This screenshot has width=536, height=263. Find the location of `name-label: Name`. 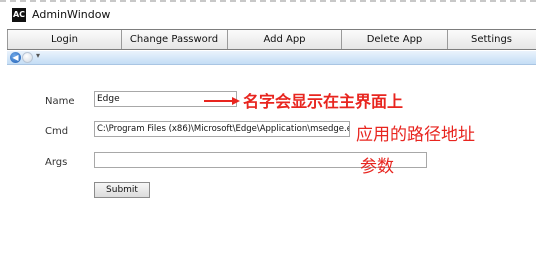

name-label: Name is located at coordinates (60, 101).